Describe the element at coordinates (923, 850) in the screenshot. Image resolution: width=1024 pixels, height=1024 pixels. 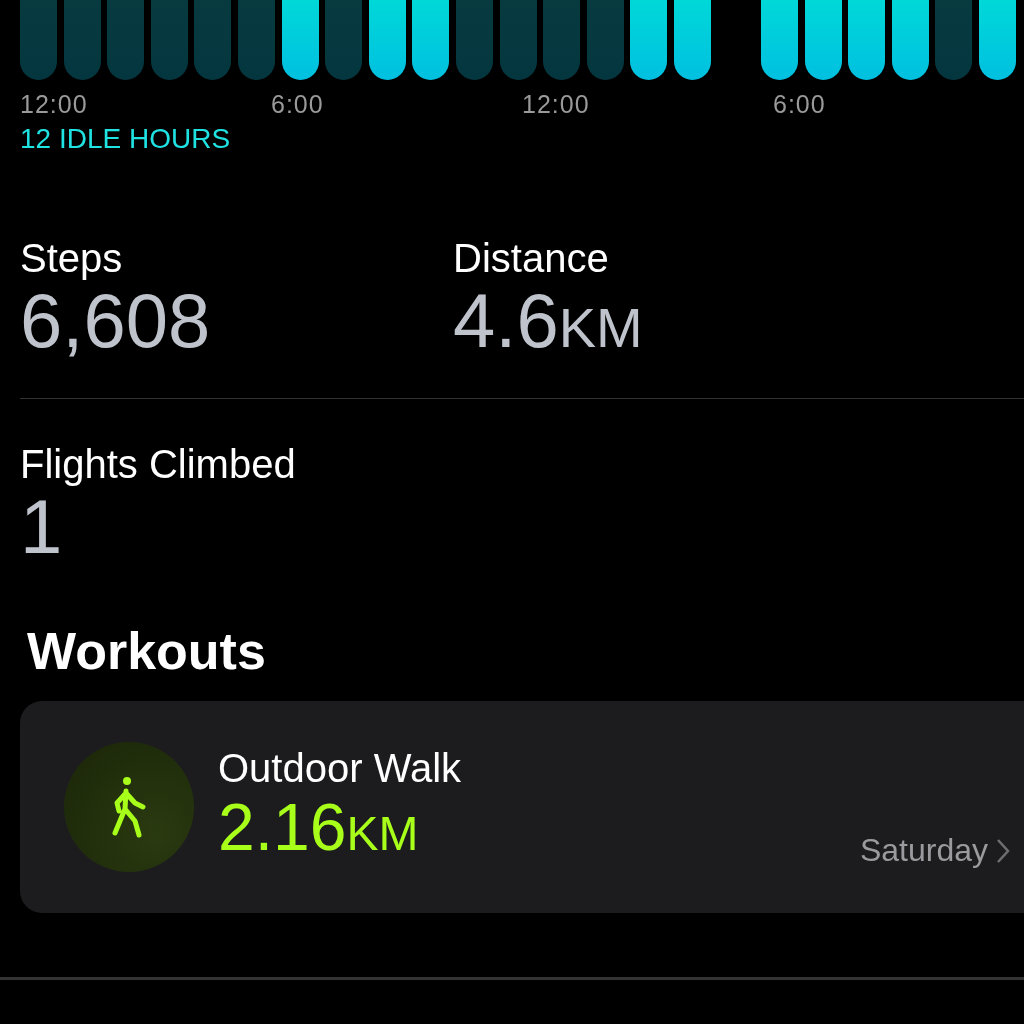
I see `workout-date: Saturday` at that location.